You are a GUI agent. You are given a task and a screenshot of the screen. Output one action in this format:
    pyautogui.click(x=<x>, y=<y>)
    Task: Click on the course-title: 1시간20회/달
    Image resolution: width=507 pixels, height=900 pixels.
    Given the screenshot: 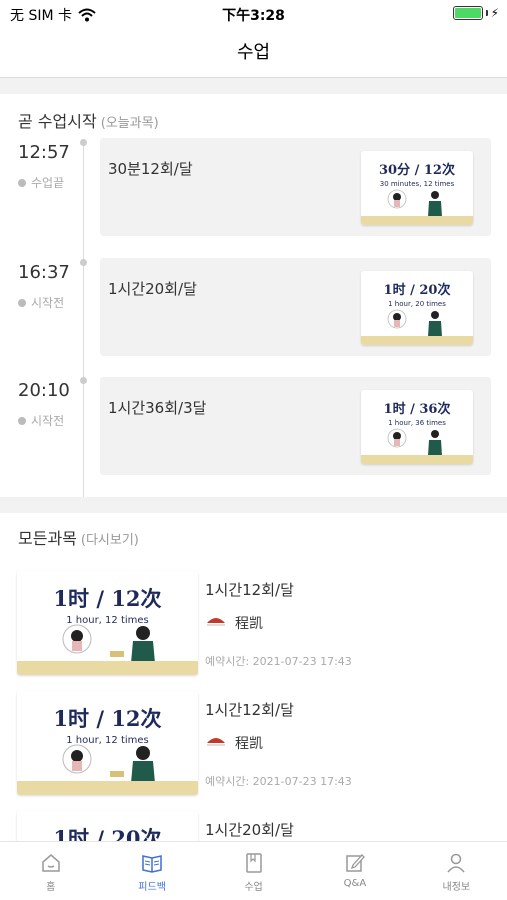 What is the action you would take?
    pyautogui.click(x=249, y=830)
    